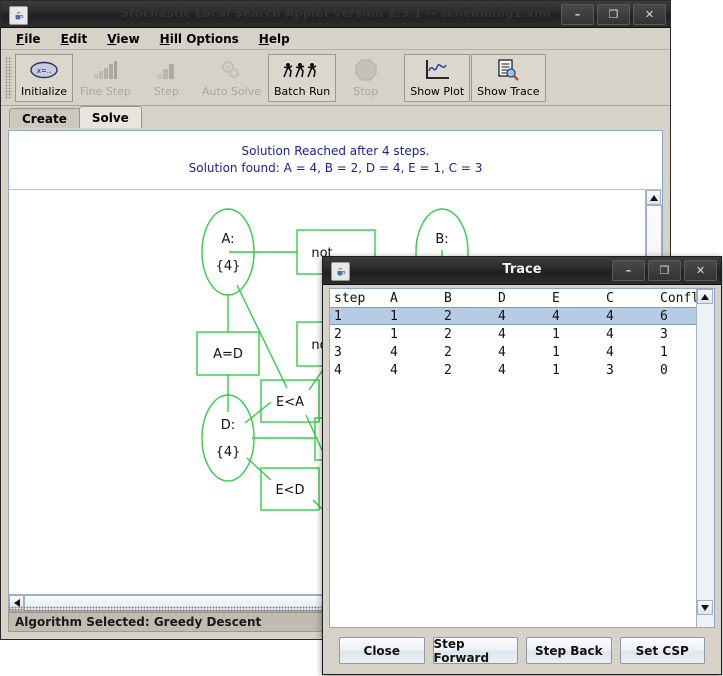 The image size is (723, 676). What do you see at coordinates (394, 298) in the screenshot?
I see `trace-column-a: A` at bounding box center [394, 298].